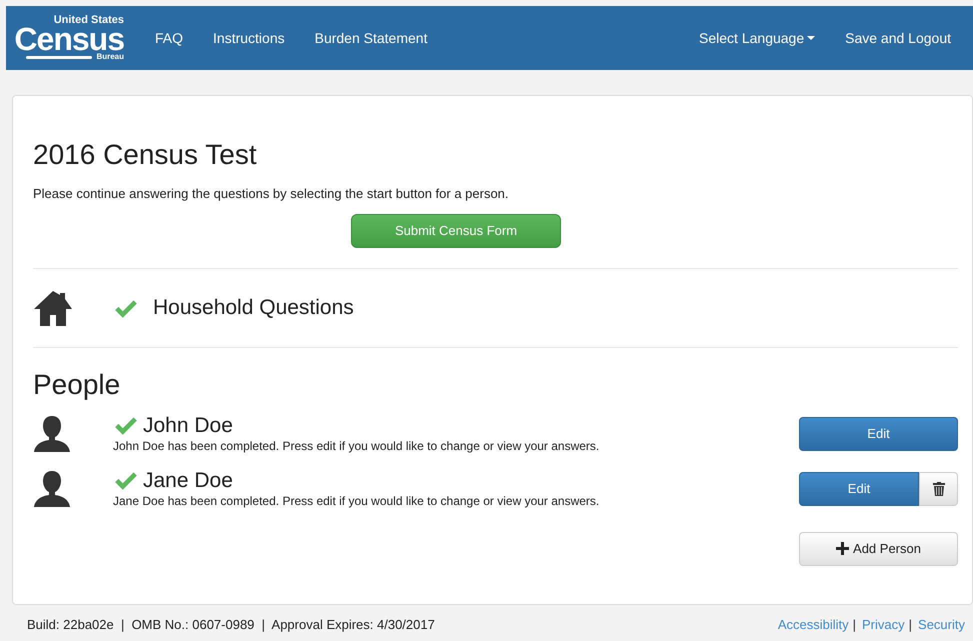 This screenshot has height=641, width=973. I want to click on delete-button, so click(938, 489).